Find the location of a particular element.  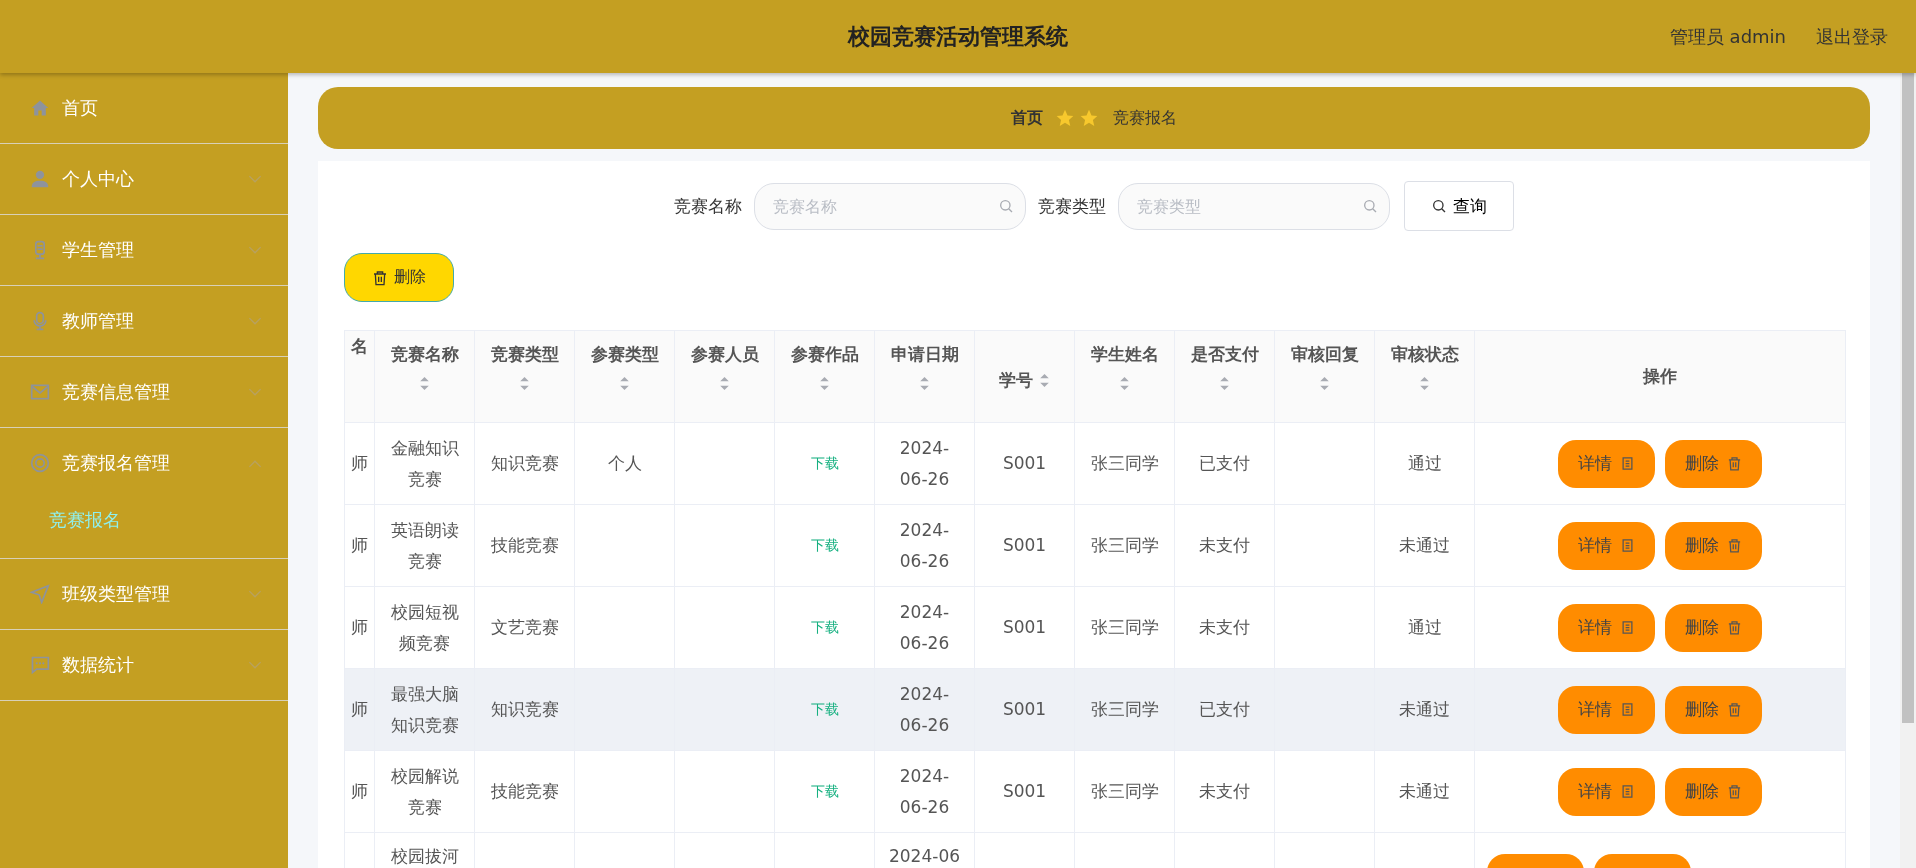

column-header: 竞赛名称 is located at coordinates (425, 376).